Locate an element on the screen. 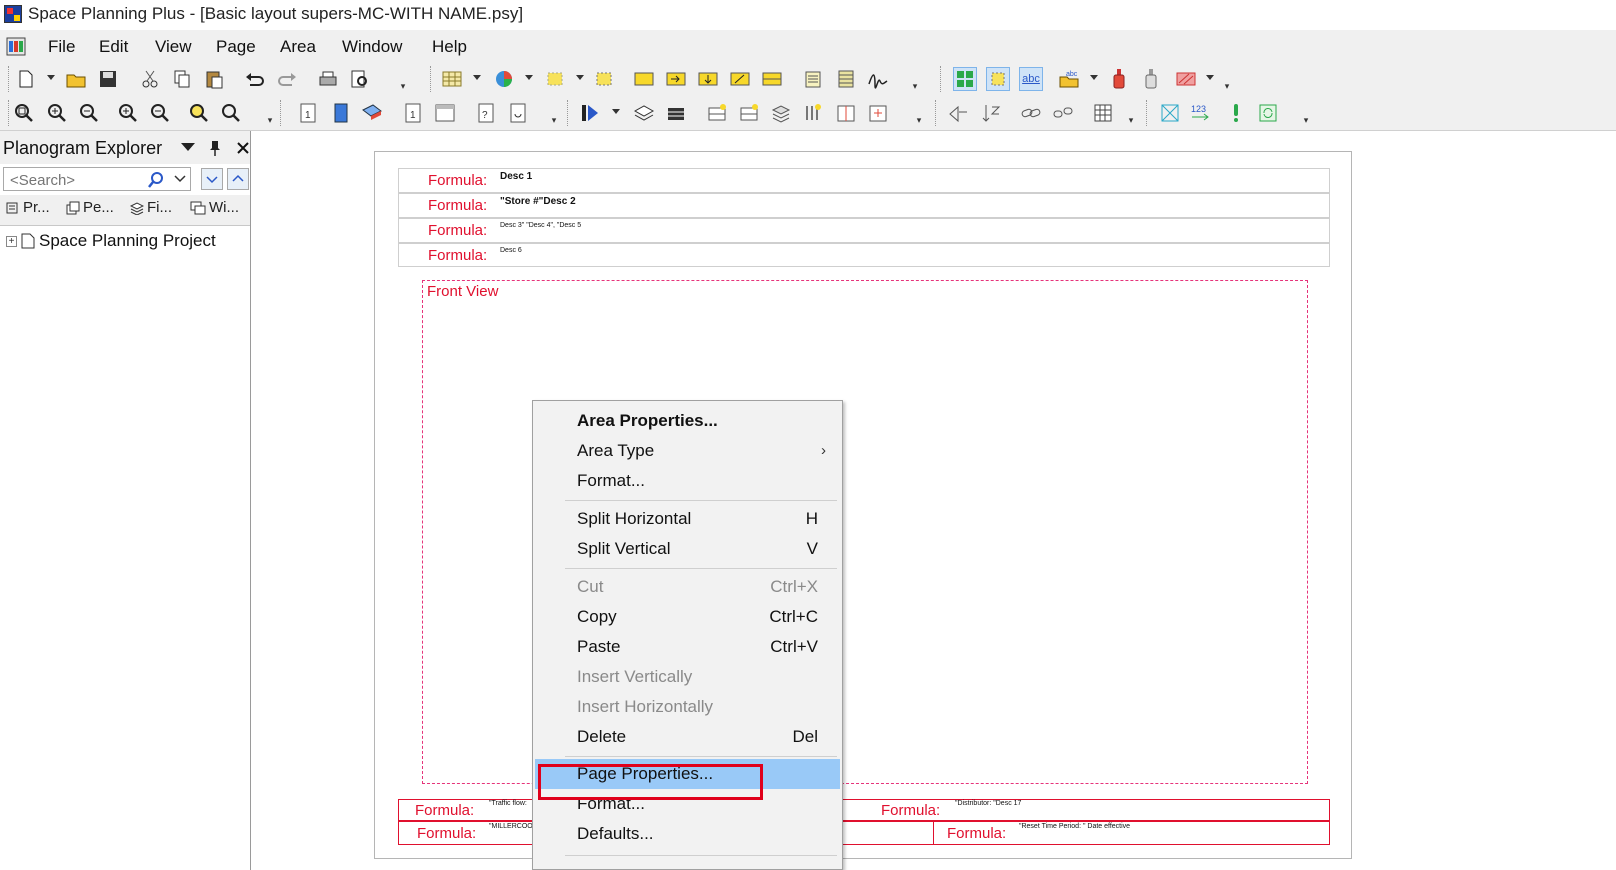  stack-icon is located at coordinates (781, 113).